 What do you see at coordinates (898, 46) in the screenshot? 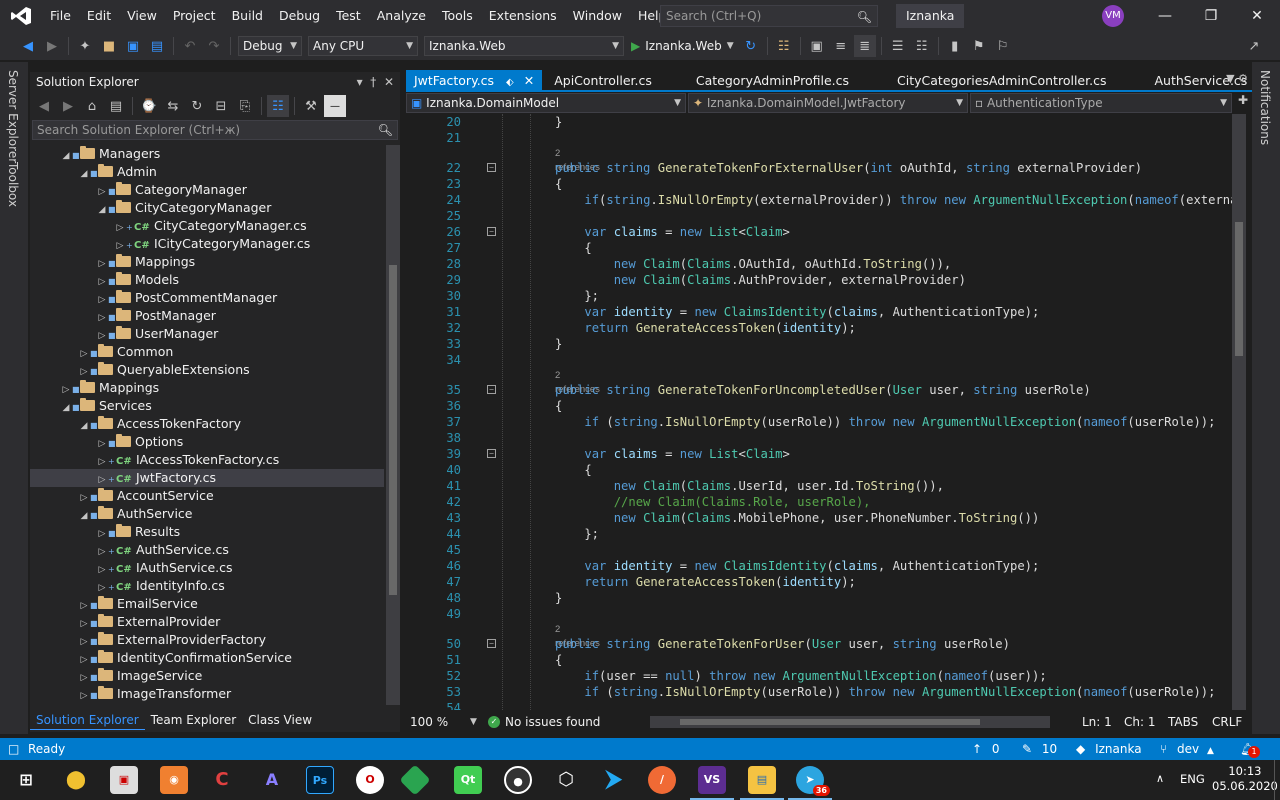
I see `comment-icon: ☰` at bounding box center [898, 46].